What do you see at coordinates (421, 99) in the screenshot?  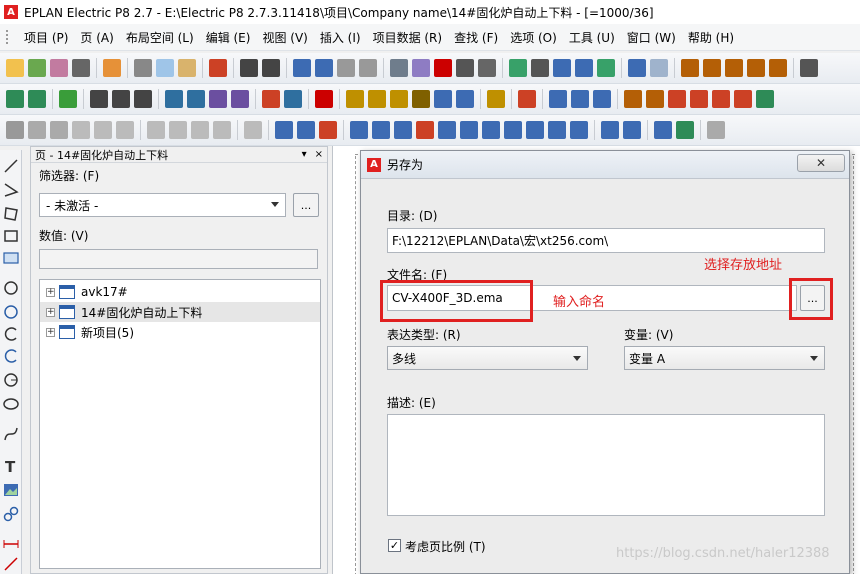 I see `doc-d-icon` at bounding box center [421, 99].